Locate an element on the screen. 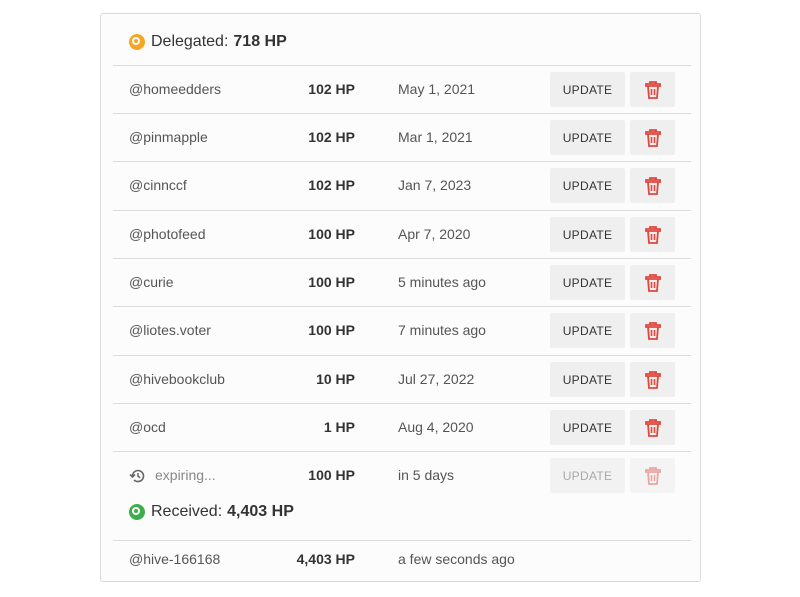 The image size is (800, 597). delegation-date: May 1, 2021 is located at coordinates (437, 89).